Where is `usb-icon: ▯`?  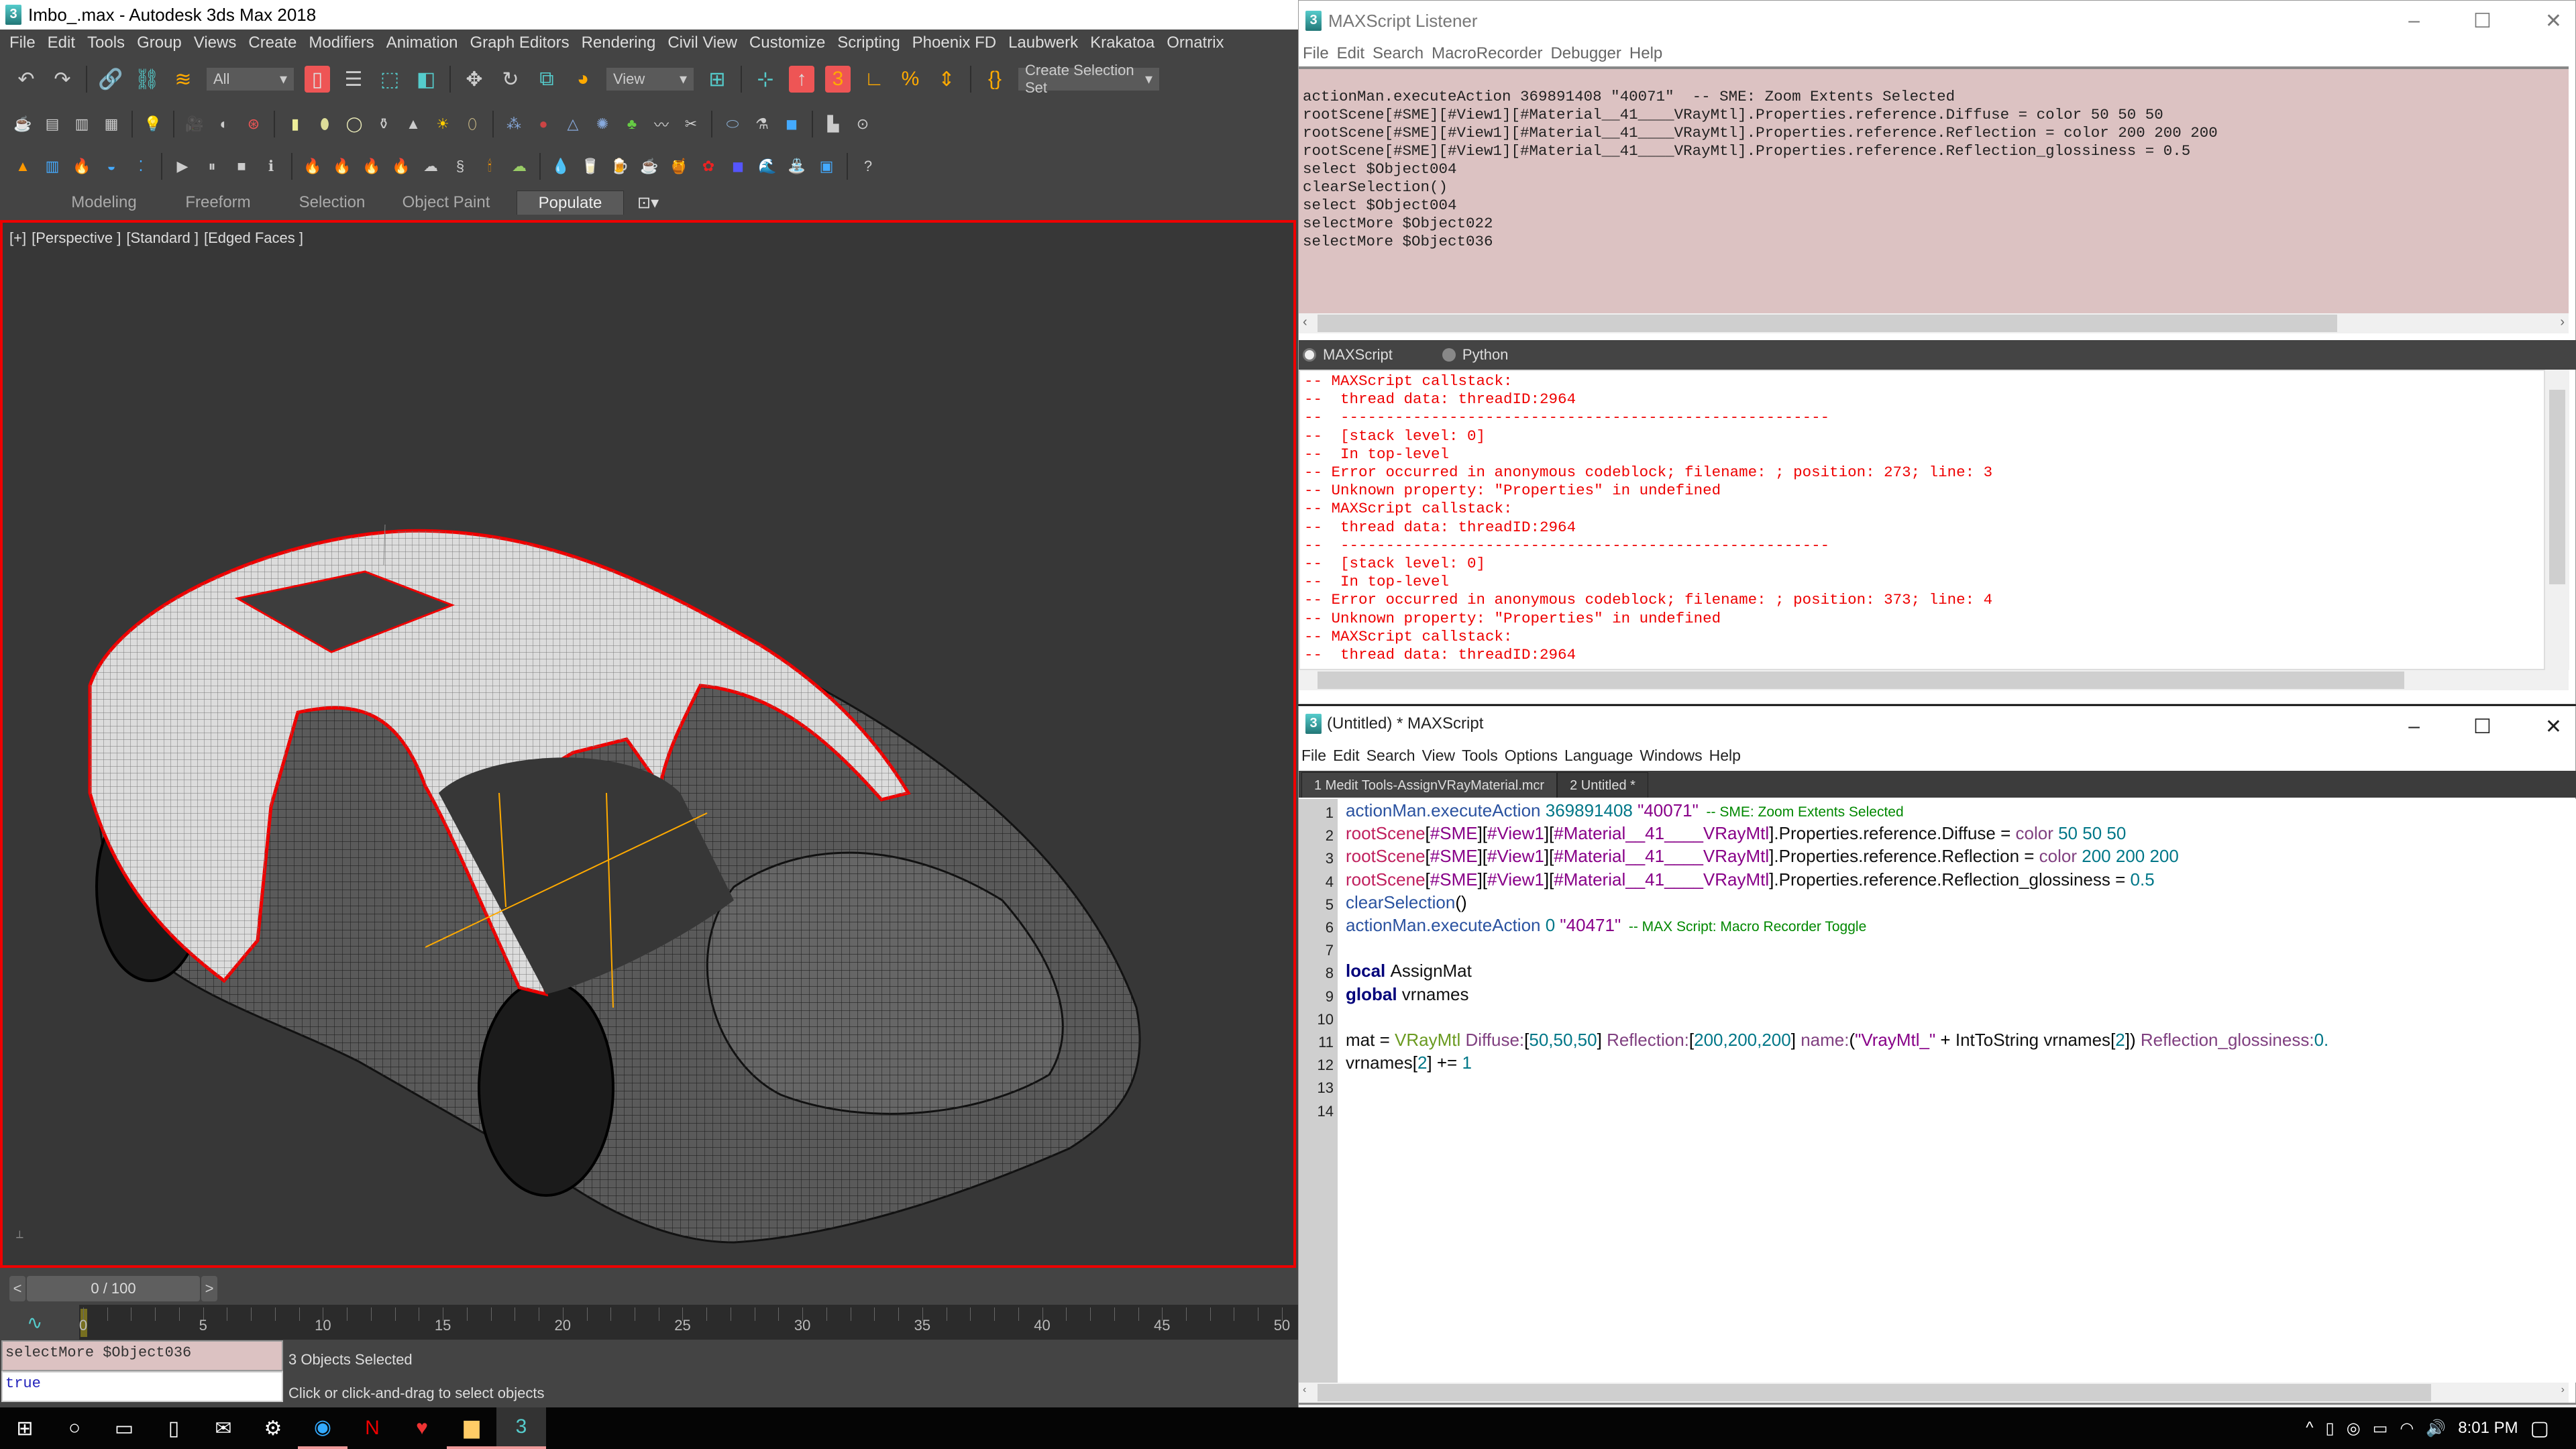 usb-icon: ▯ is located at coordinates (2330, 1428).